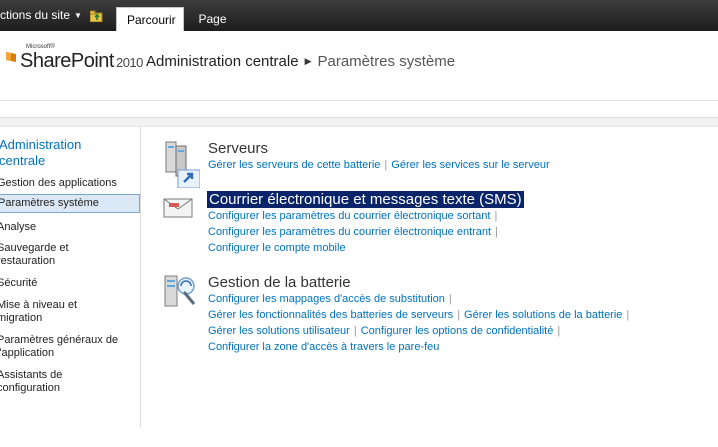  Describe the element at coordinates (48, 255) in the screenshot. I see `sidebar-item-sauvegarde: Sauvegarde et restauration` at that location.